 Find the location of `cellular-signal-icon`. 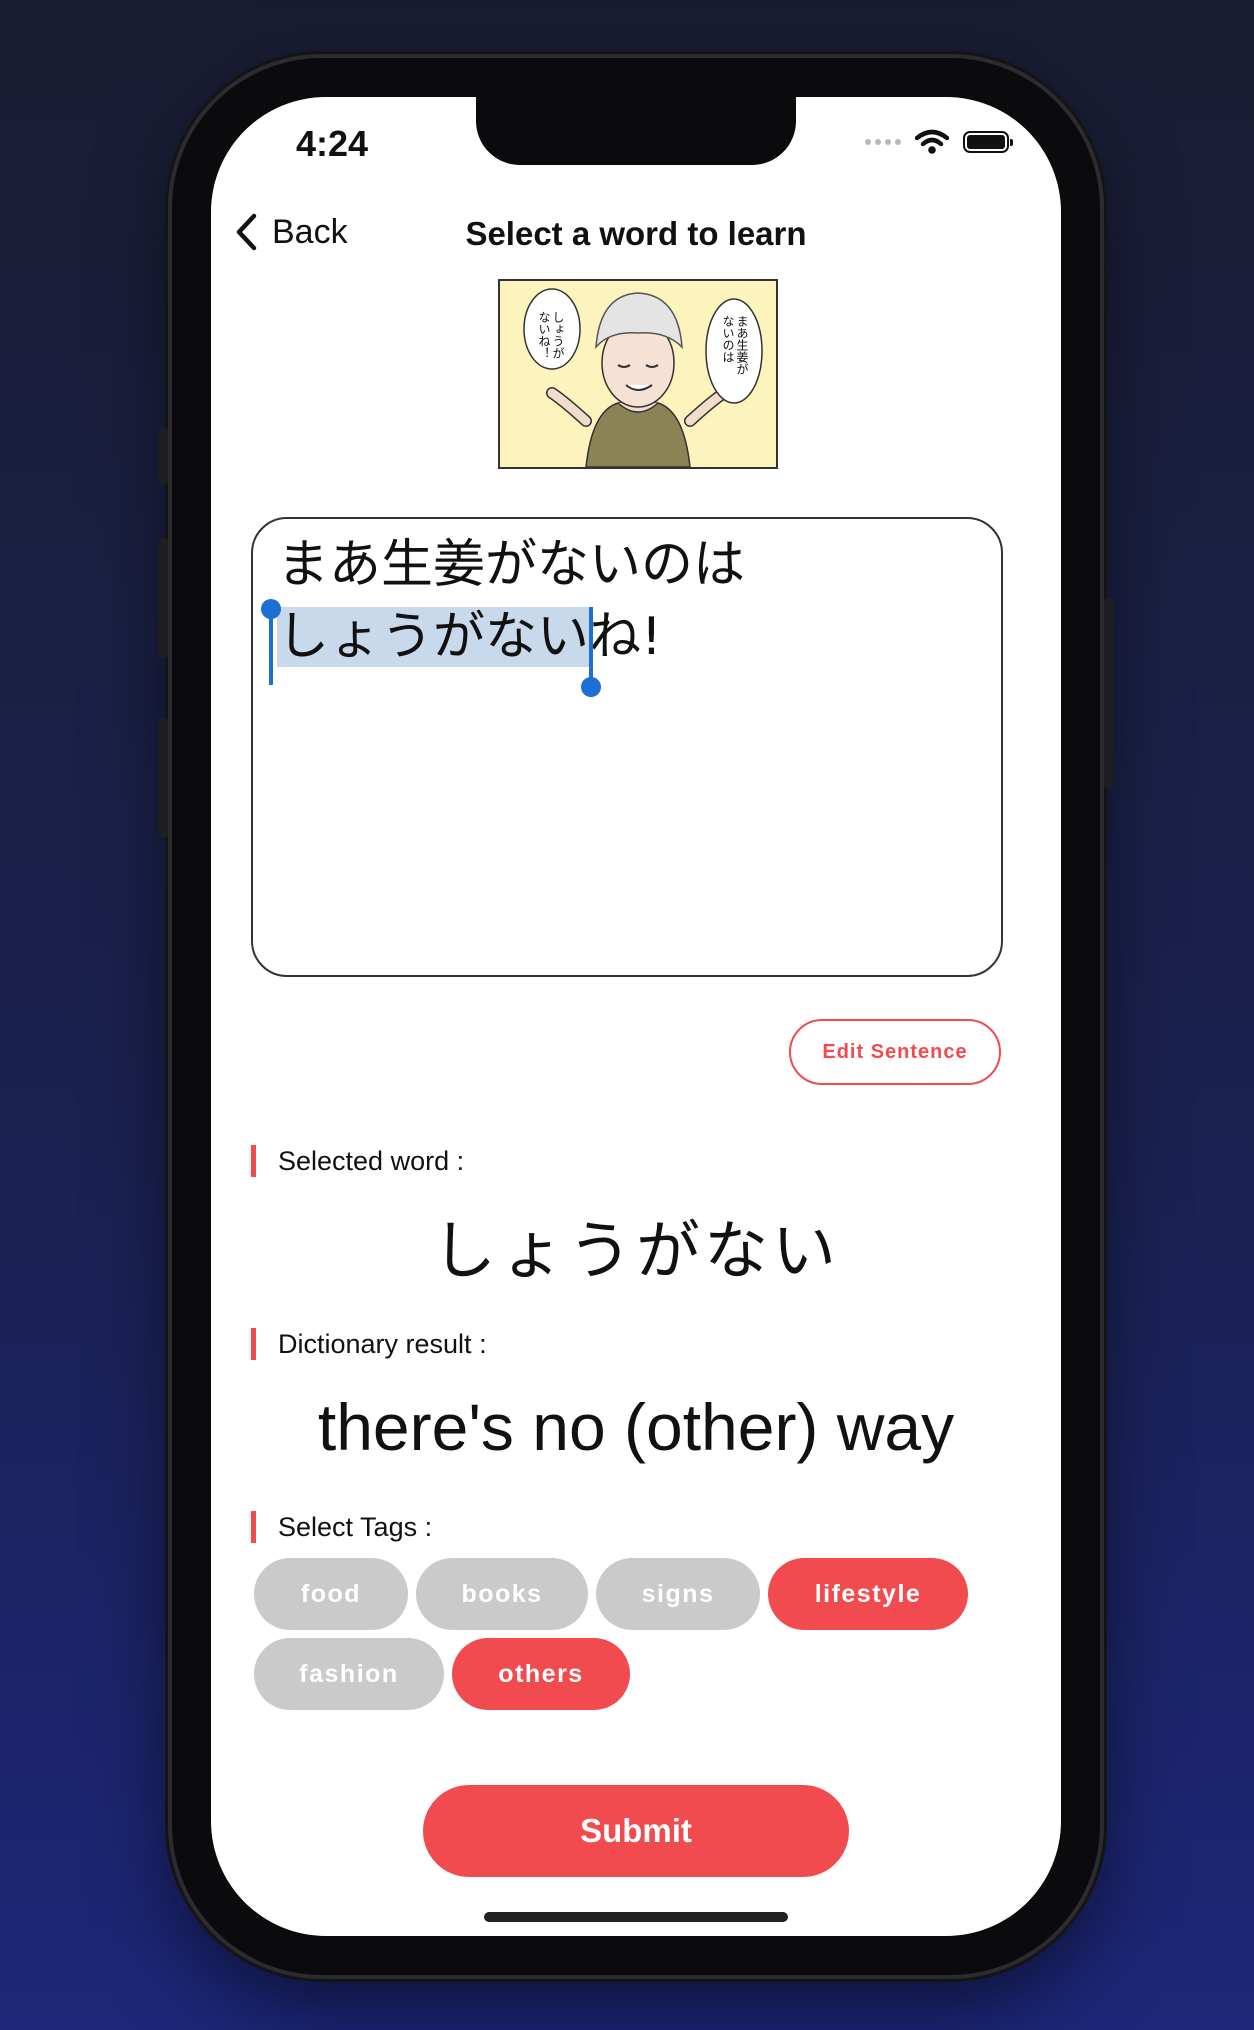

cellular-signal-icon is located at coordinates (883, 142).